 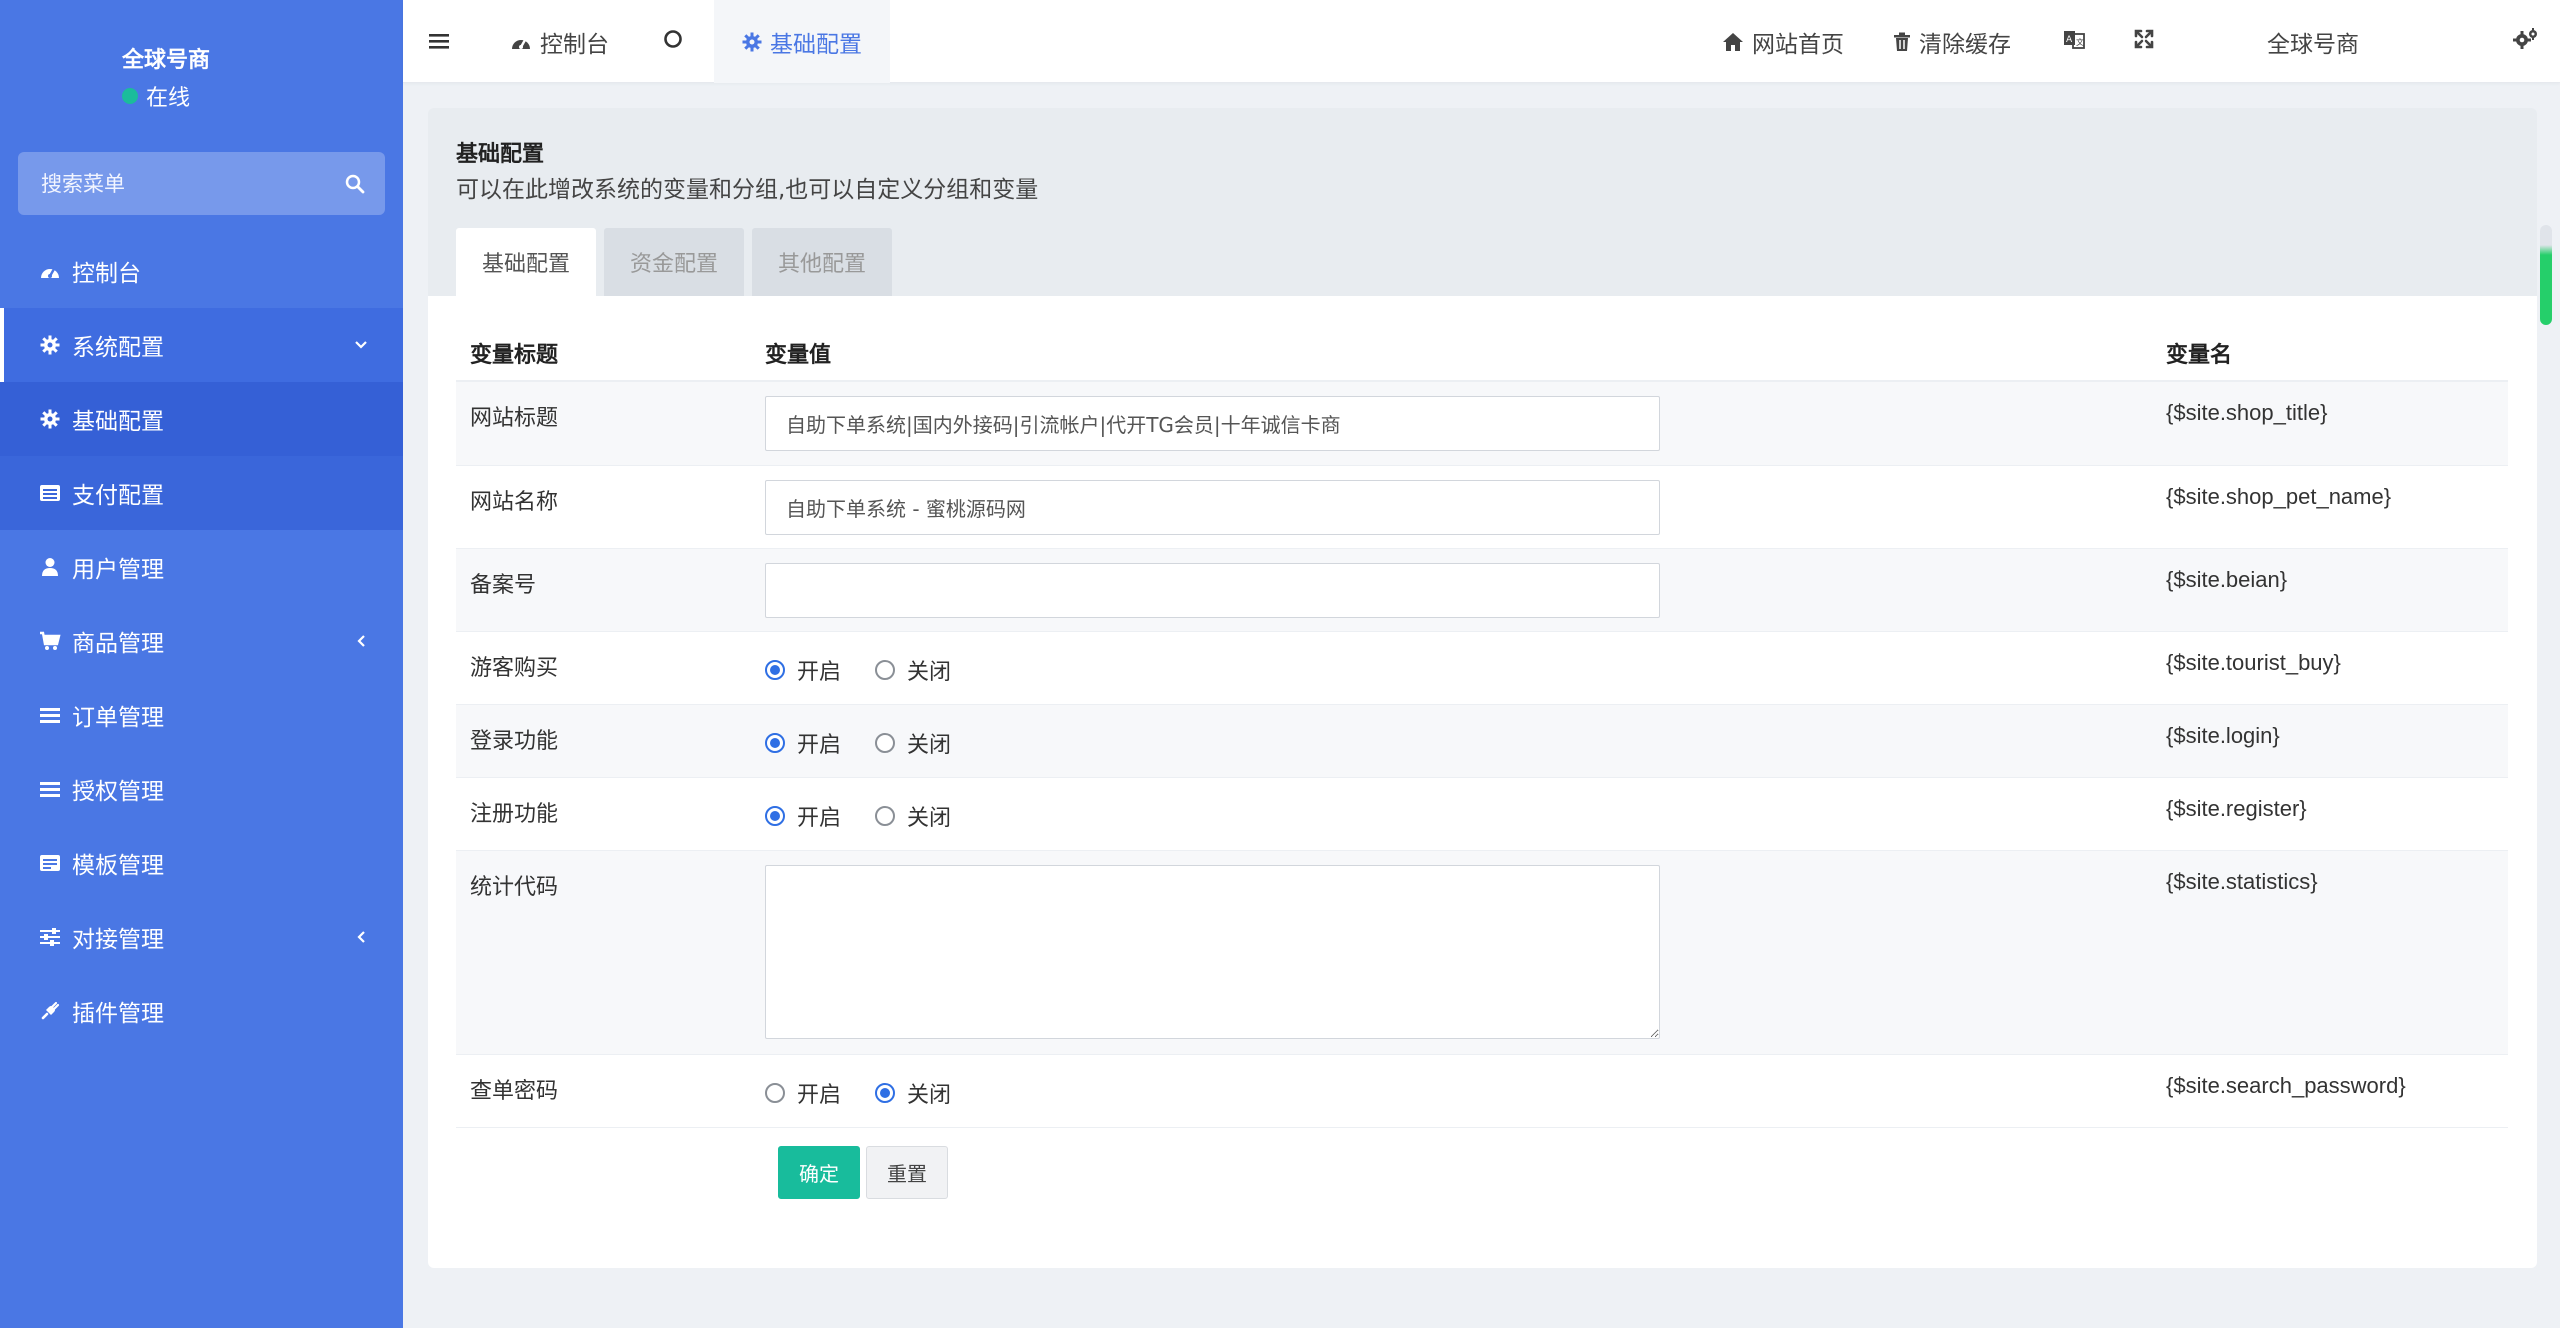 I want to click on table-row: 登录功能 开启 关闭 {$site.login}, so click(x=1482, y=741).